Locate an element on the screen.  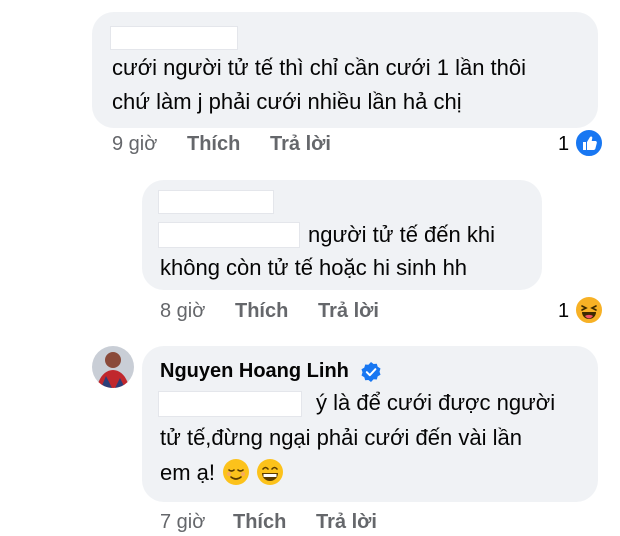
comment-text-line: tử tế,đừng ngại phải cưới đến vài lần is located at coordinates (341, 437).